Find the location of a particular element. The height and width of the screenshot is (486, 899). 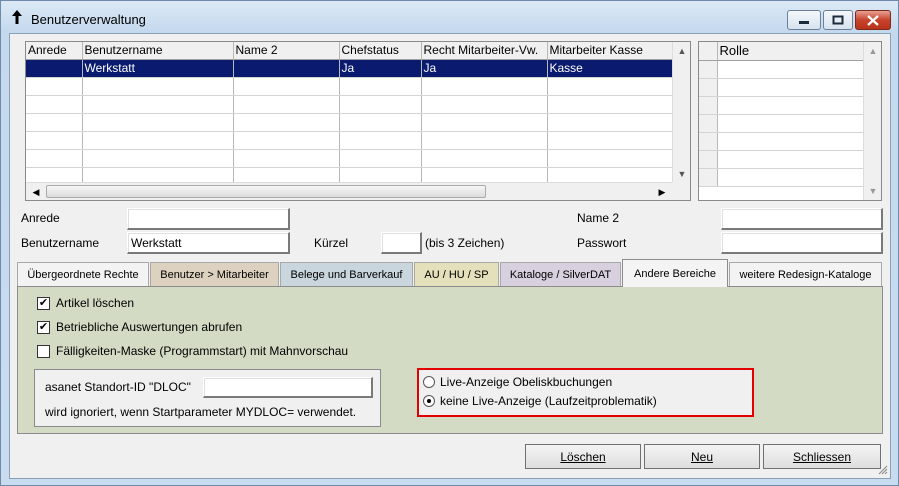

checkbox-box is located at coordinates (43, 351).